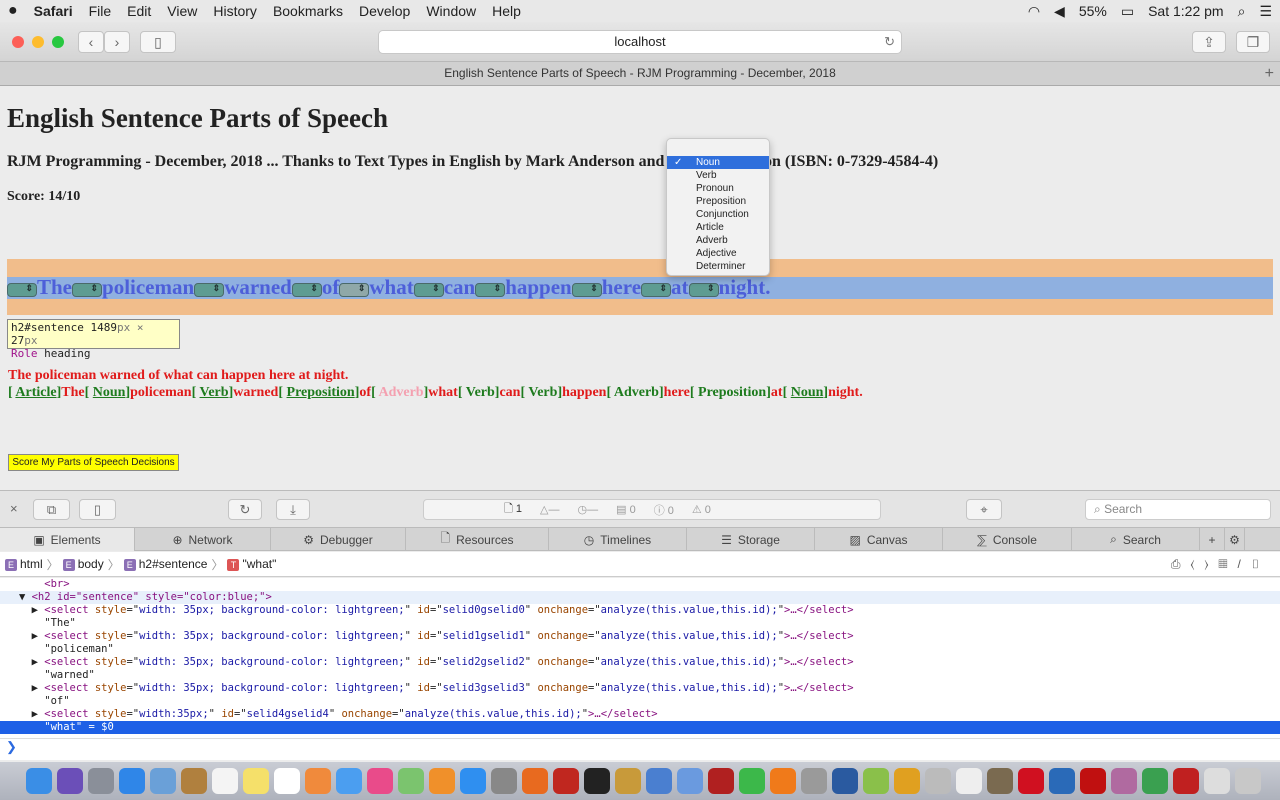 The image size is (1280, 800). What do you see at coordinates (70, 781) in the screenshot?
I see `siri-icon` at bounding box center [70, 781].